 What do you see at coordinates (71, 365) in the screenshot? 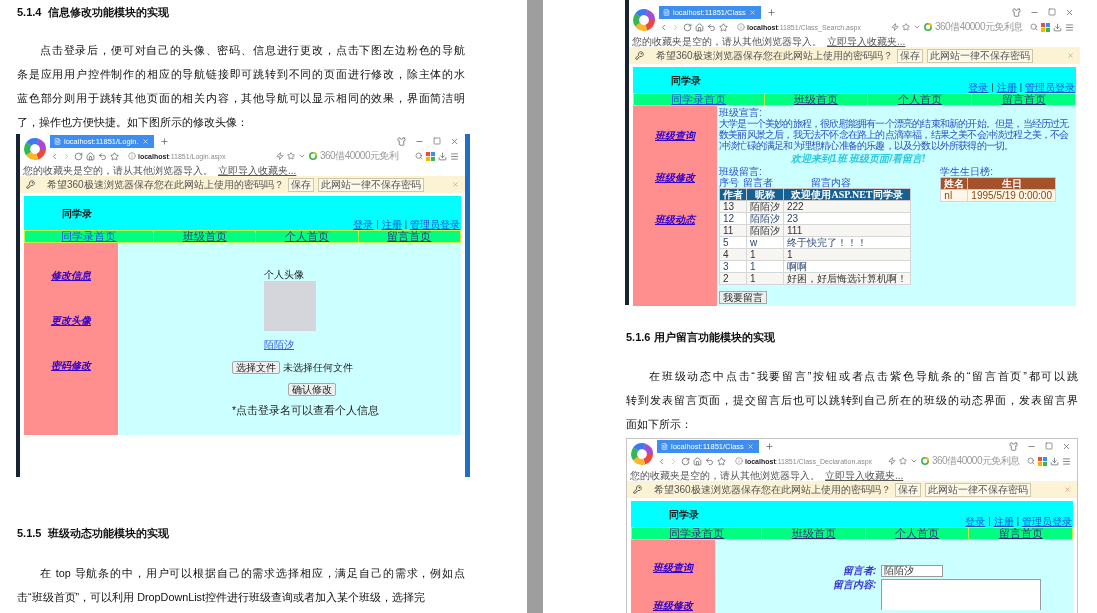
I see `side-nav-link: 密码修改` at bounding box center [71, 365].